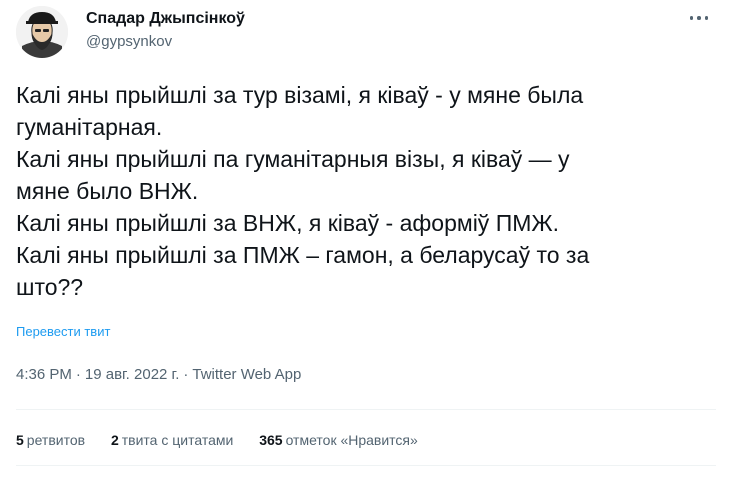 The height and width of the screenshot is (477, 732). What do you see at coordinates (246, 374) in the screenshot?
I see `tweet-source-link: Twitter Web App` at bounding box center [246, 374].